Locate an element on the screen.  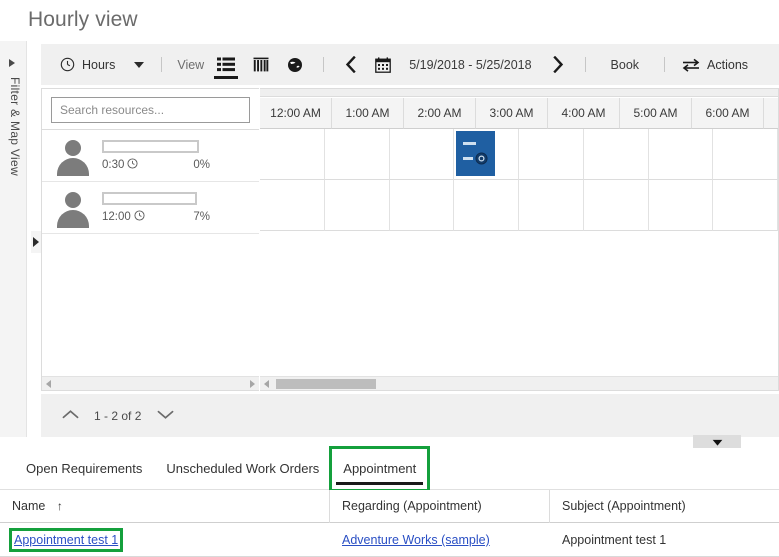
column-header-regarding: Regarding (Appointment) is located at coordinates (440, 506).